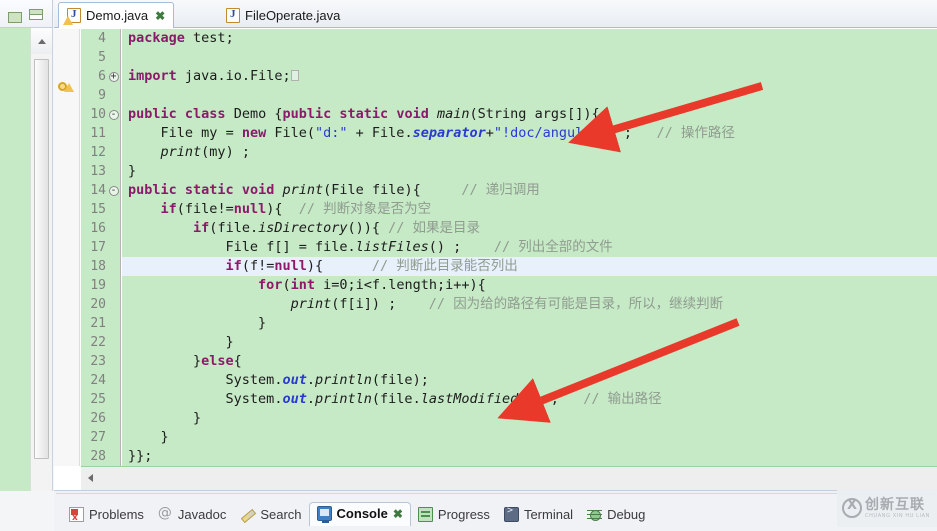 The height and width of the screenshot is (531, 937). I want to click on warning-triangle-icon, so click(69, 87).